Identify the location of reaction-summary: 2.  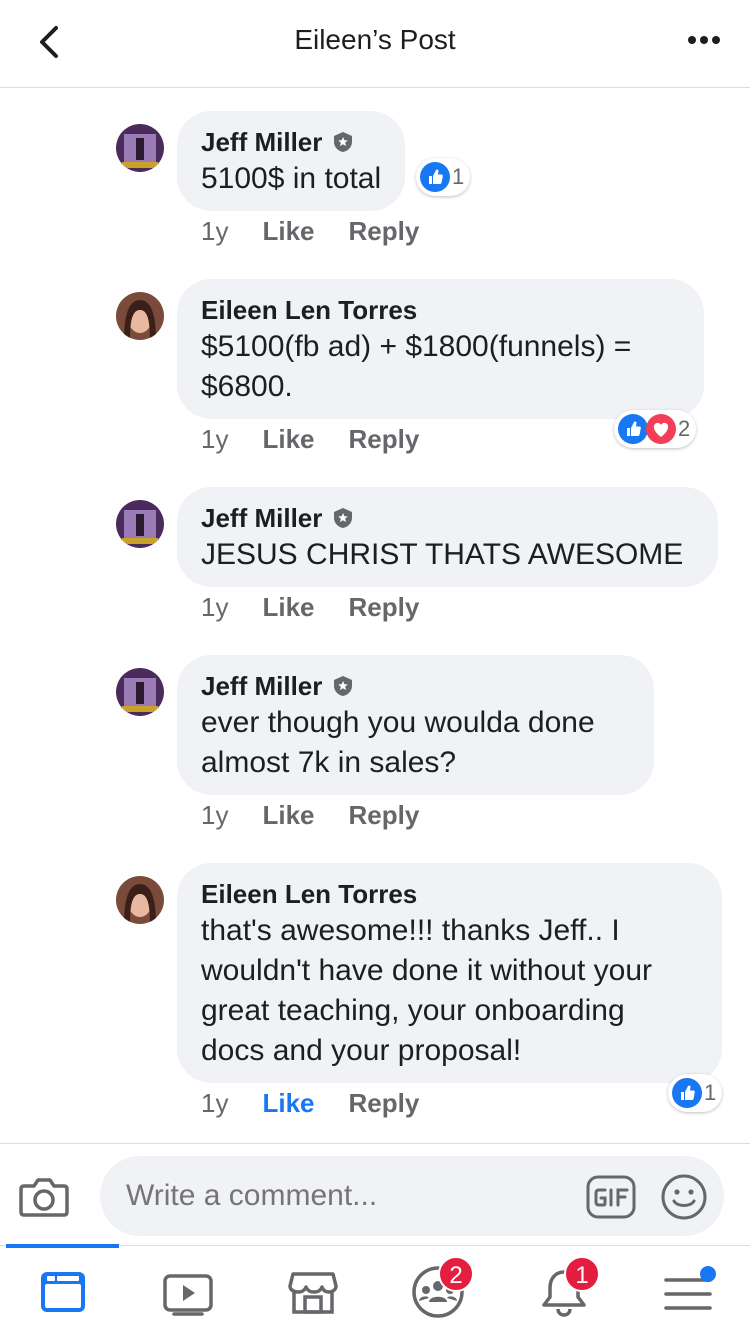
(655, 429).